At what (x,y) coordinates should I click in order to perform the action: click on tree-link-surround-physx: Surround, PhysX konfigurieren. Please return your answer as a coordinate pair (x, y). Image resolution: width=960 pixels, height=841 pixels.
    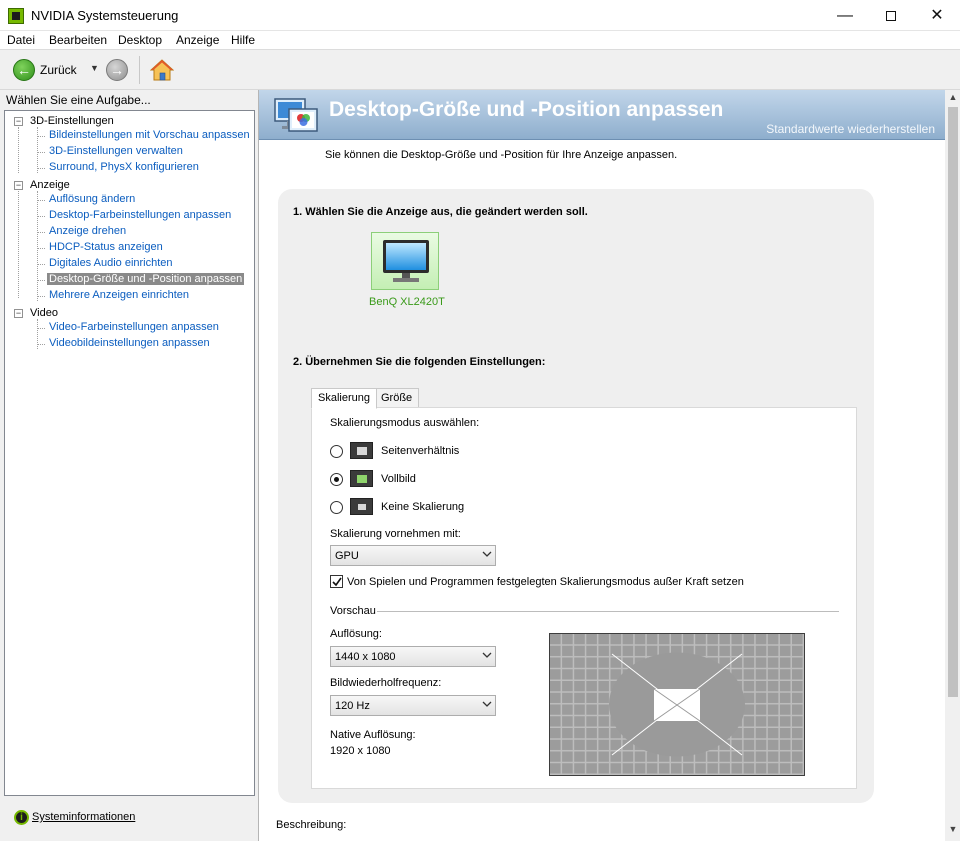
    Looking at the image, I should click on (124, 167).